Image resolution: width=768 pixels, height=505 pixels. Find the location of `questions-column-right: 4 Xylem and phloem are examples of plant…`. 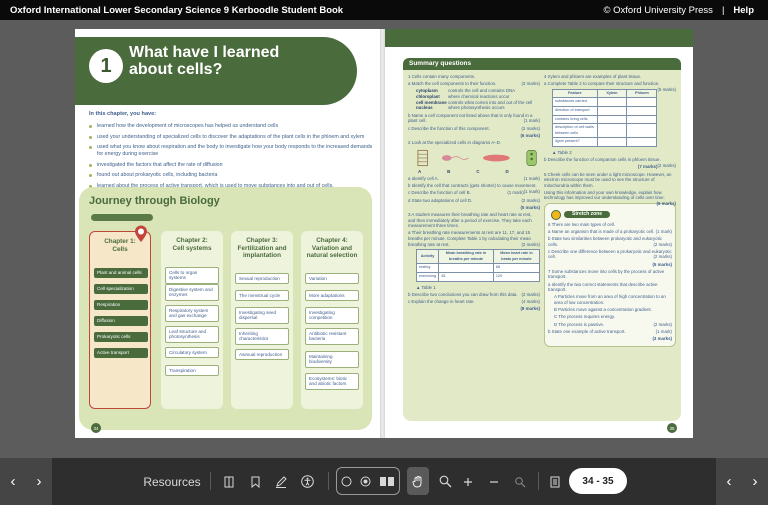

questions-column-right: 4 Xylem and phloem are examples of plant… is located at coordinates (610, 211).